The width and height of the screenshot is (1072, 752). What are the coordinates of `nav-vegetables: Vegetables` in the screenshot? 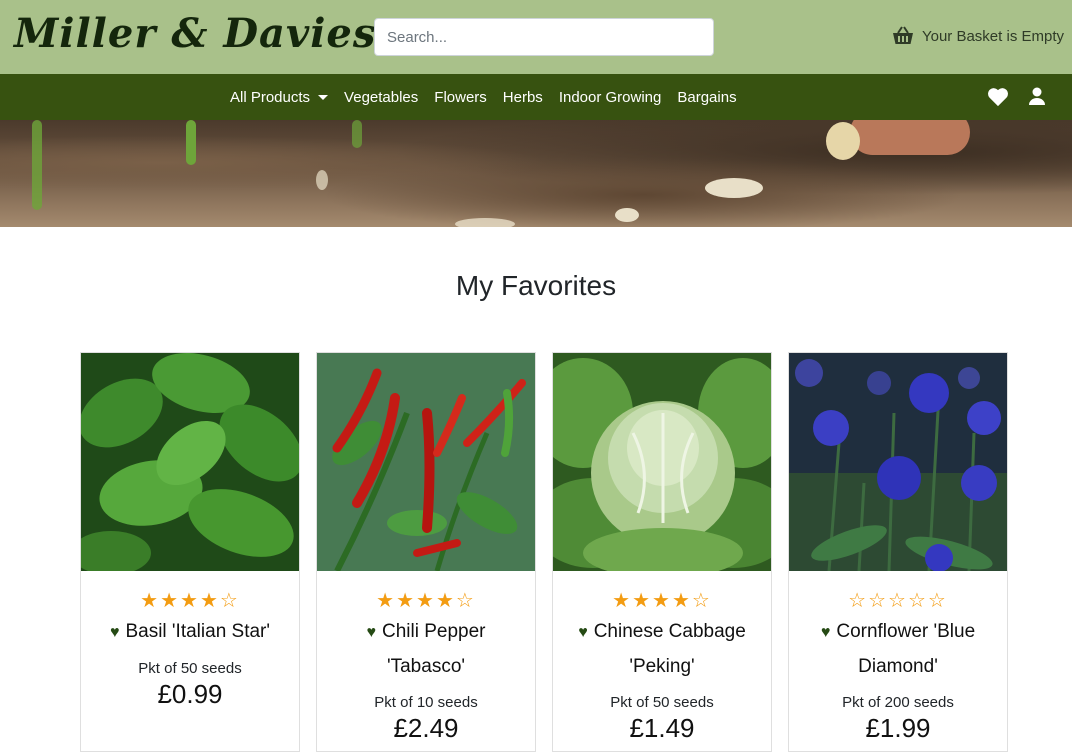 It's located at (381, 97).